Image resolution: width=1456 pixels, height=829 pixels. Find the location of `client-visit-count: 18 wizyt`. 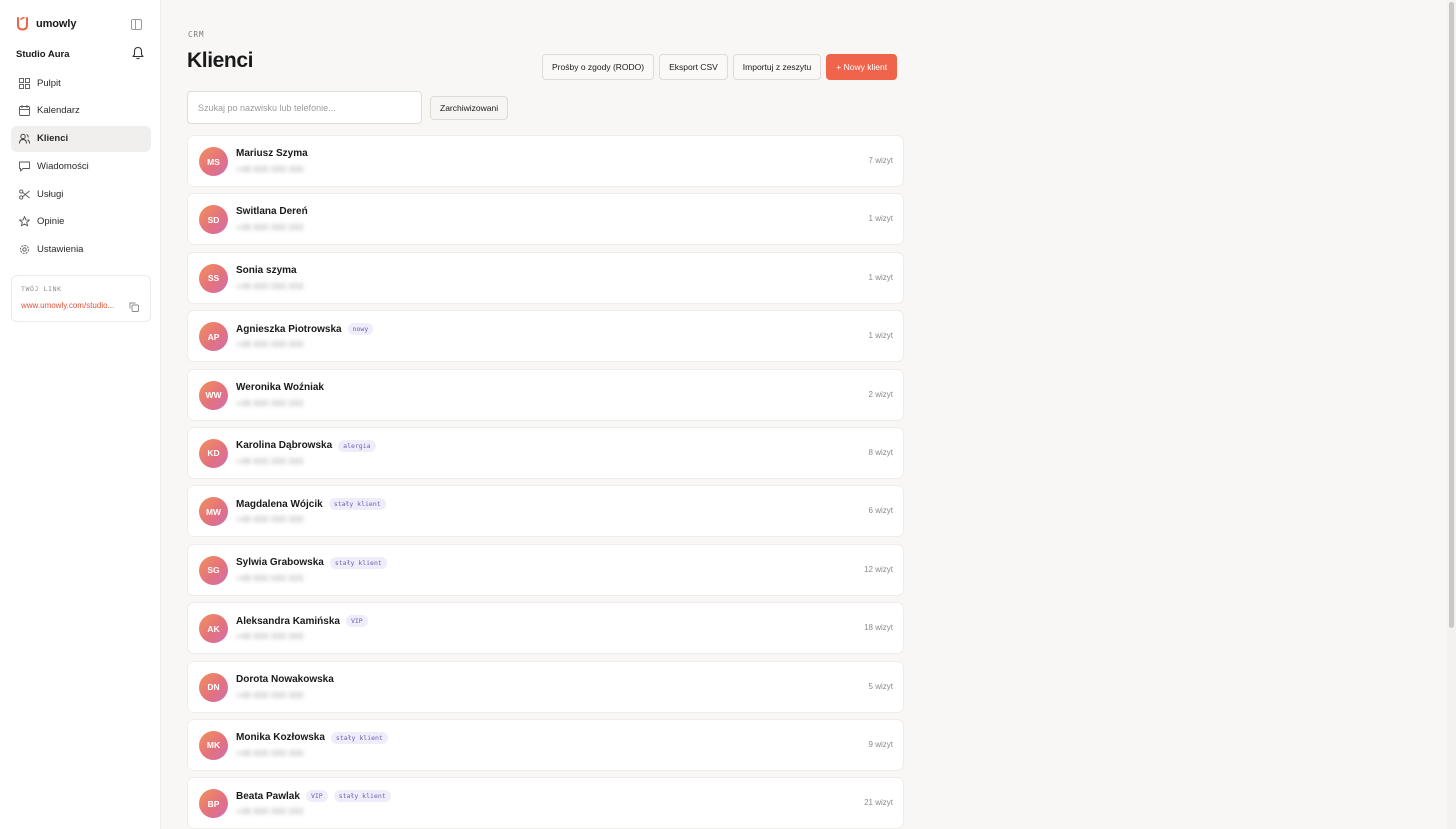

client-visit-count: 18 wizyt is located at coordinates (878, 628).